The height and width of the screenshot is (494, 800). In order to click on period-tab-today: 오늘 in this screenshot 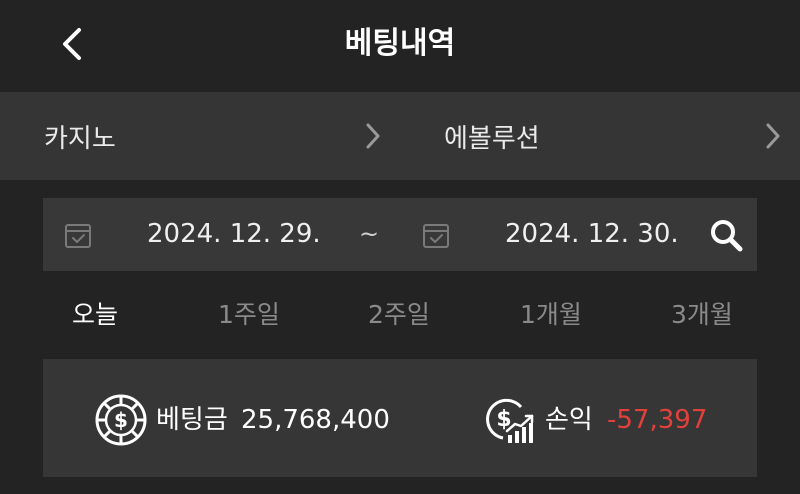, I will do `click(95, 315)`.